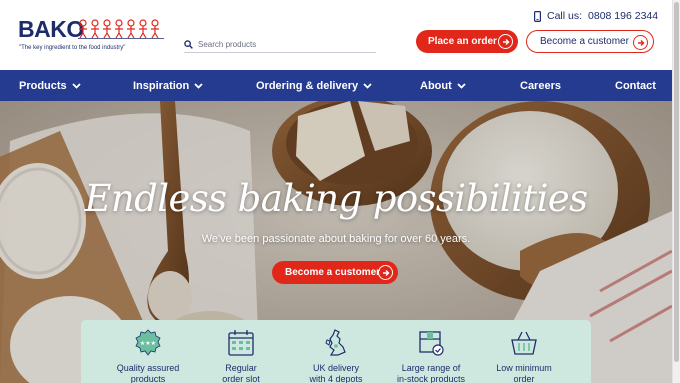 The width and height of the screenshot is (680, 383). I want to click on search-bar, so click(280, 44).